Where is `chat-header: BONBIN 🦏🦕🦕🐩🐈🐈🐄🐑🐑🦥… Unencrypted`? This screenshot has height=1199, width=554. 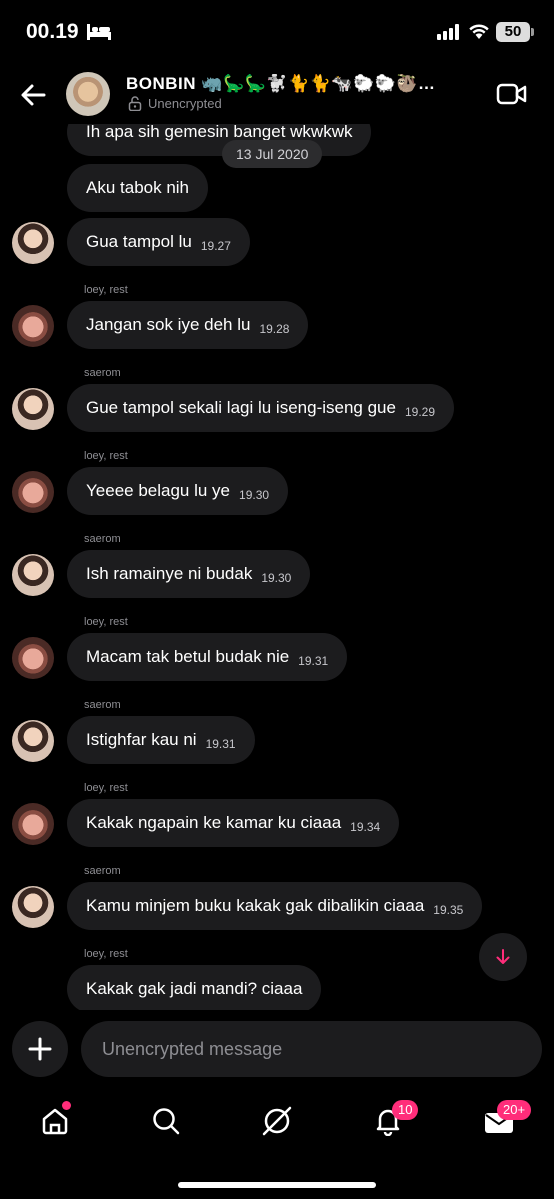
chat-header: BONBIN 🦏🦕🦕🐩🐈🐈🐄🐑🐑🦥… Unencrypted is located at coordinates (277, 95).